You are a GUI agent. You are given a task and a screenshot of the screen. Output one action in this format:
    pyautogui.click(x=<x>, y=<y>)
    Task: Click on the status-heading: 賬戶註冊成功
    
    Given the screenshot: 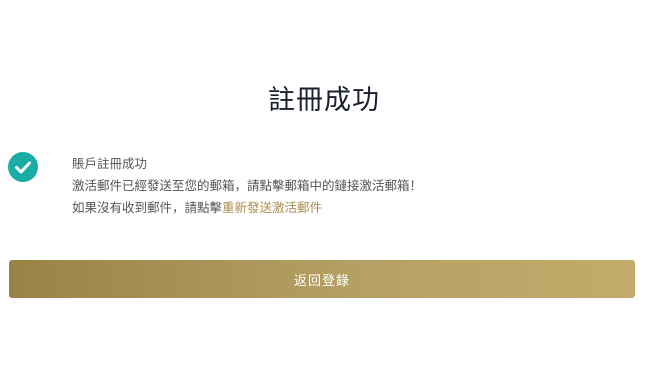 What is the action you would take?
    pyautogui.click(x=110, y=163)
    